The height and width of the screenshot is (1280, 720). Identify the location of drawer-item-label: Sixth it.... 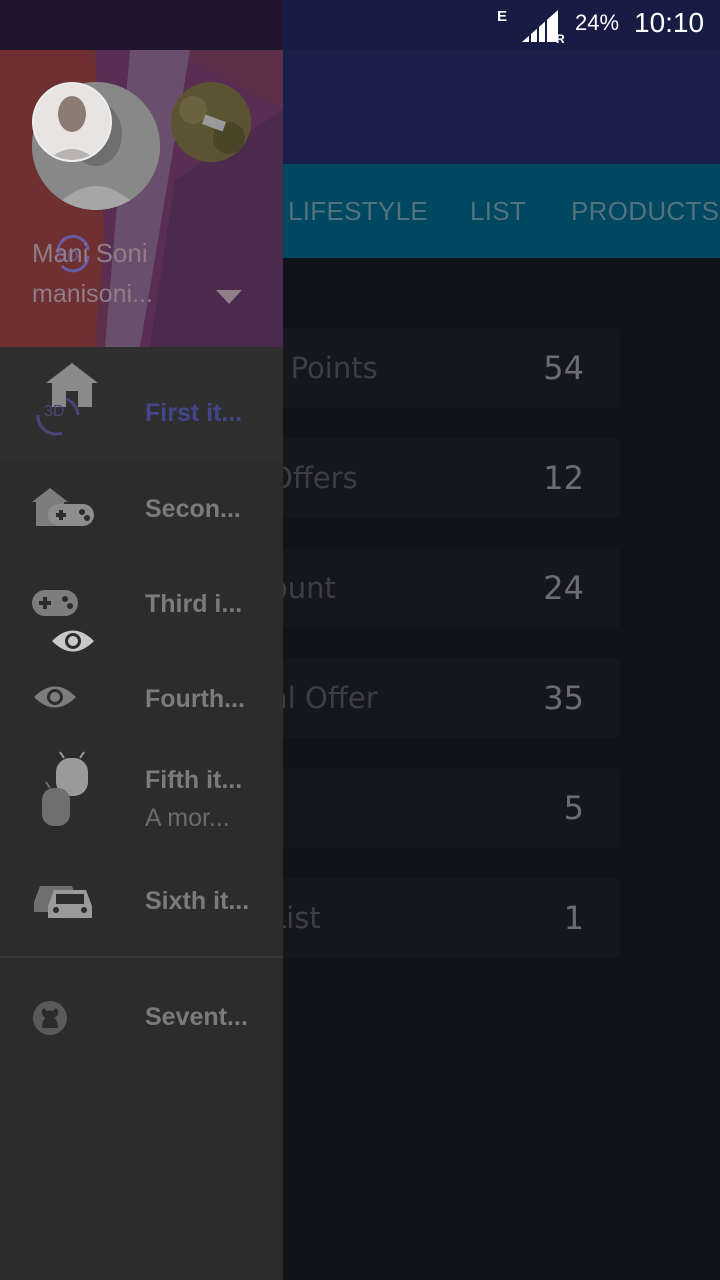
(197, 901).